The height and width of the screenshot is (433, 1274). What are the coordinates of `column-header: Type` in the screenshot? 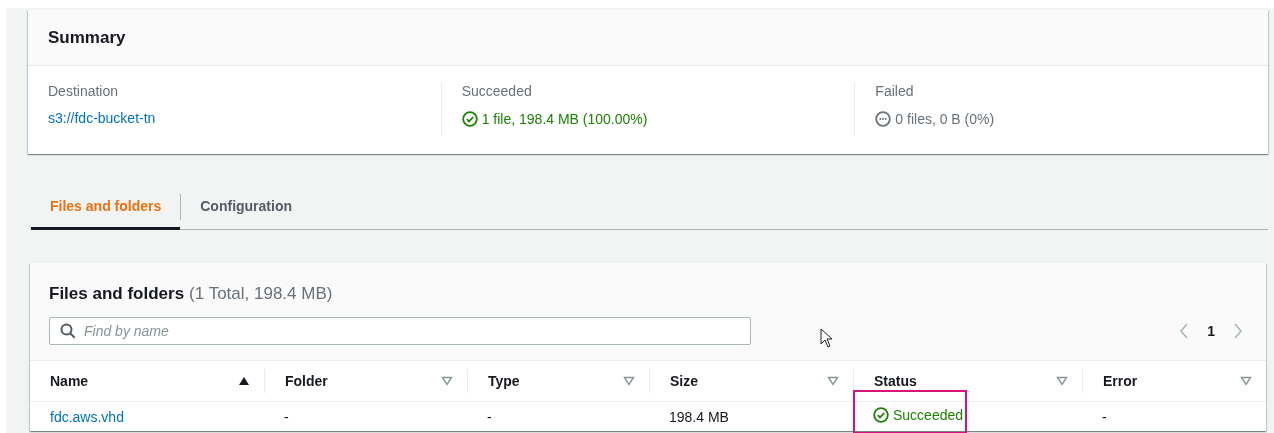 It's located at (504, 381).